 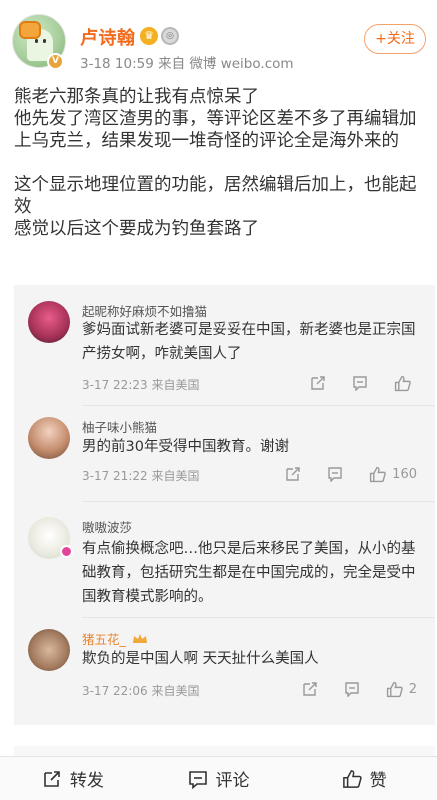 I want to click on repost-icon, so click(x=52, y=778).